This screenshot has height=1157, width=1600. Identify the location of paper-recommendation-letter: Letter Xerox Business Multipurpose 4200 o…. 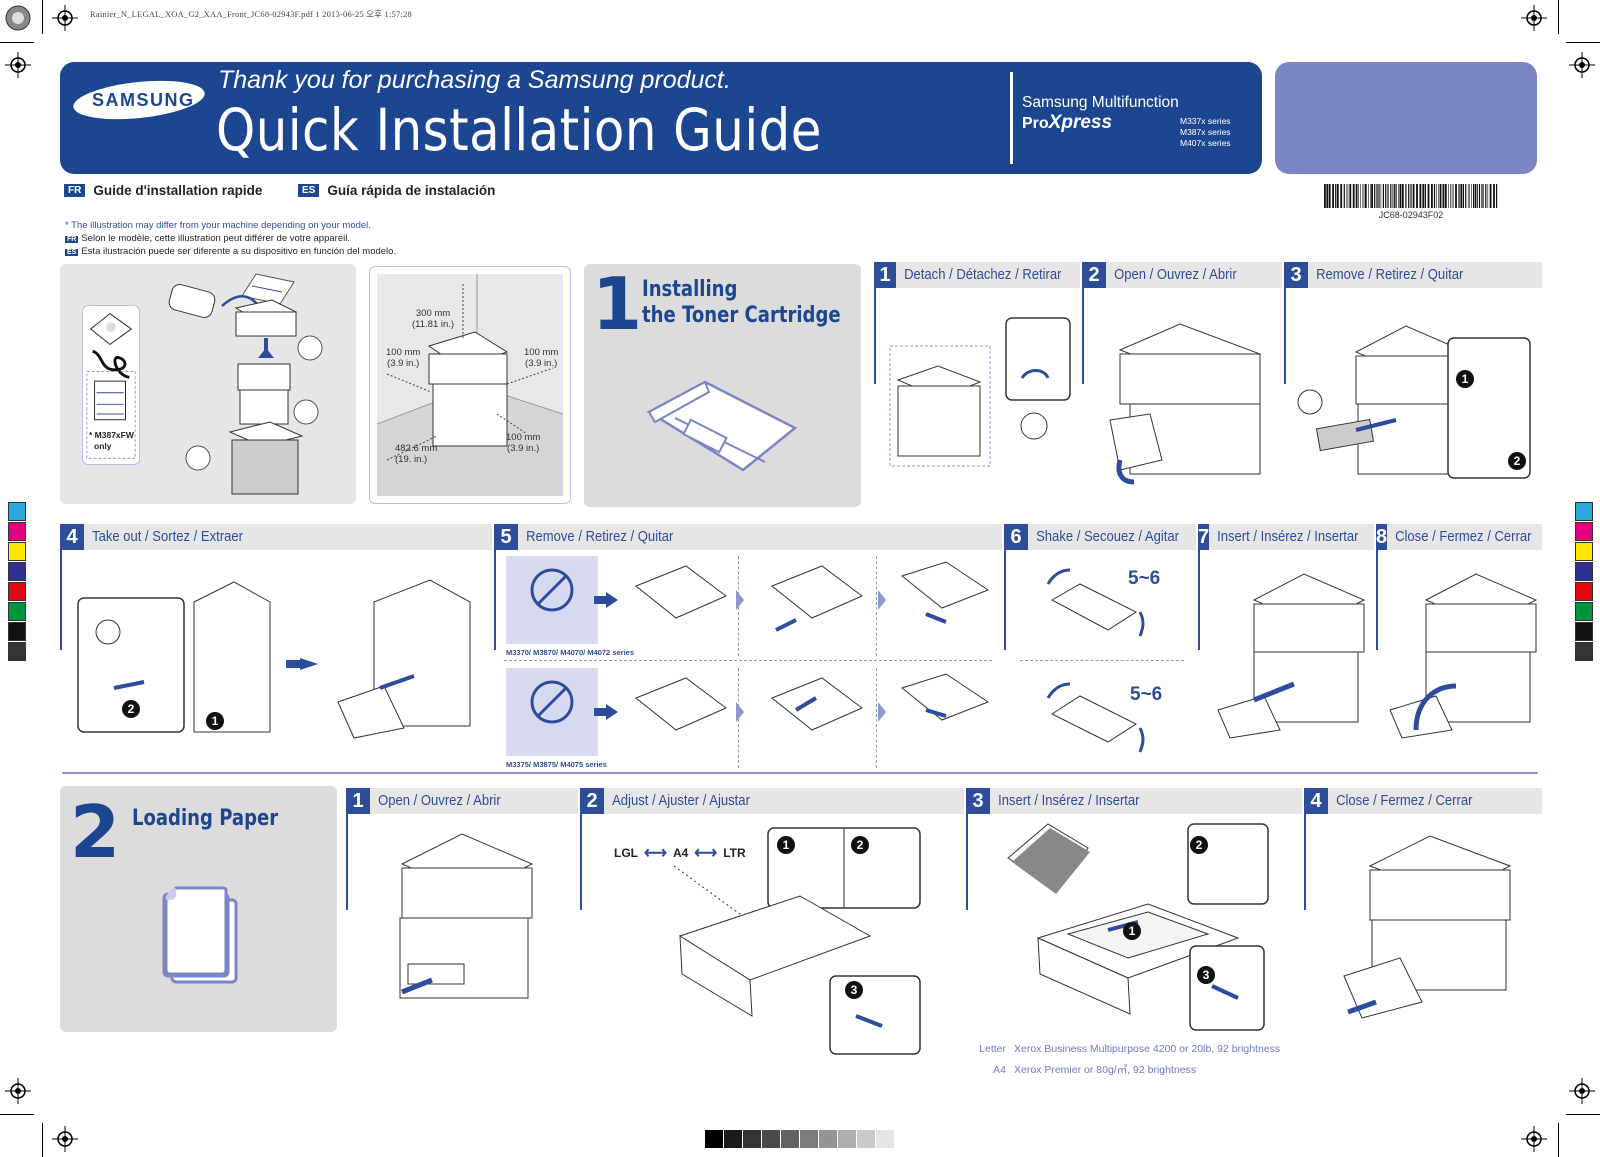
(1130, 1049).